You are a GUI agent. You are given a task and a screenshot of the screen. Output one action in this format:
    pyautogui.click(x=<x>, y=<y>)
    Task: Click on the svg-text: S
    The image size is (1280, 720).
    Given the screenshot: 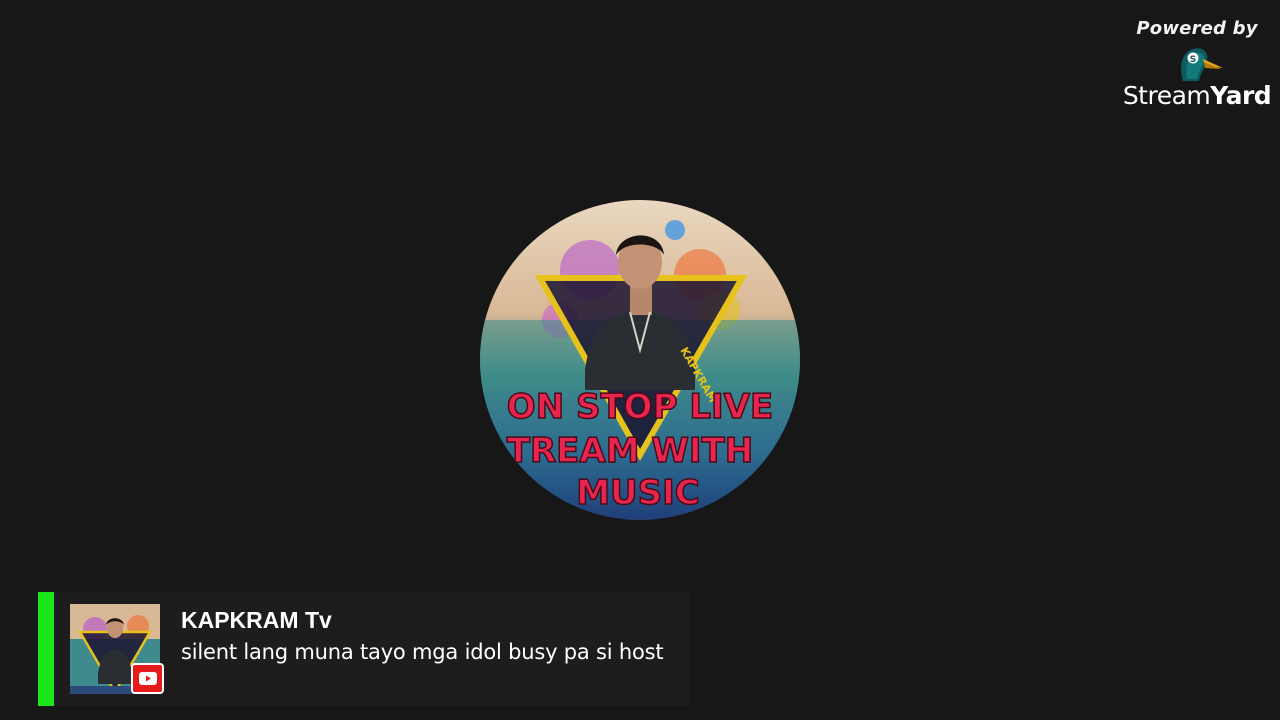 What is the action you would take?
    pyautogui.click(x=1193, y=60)
    